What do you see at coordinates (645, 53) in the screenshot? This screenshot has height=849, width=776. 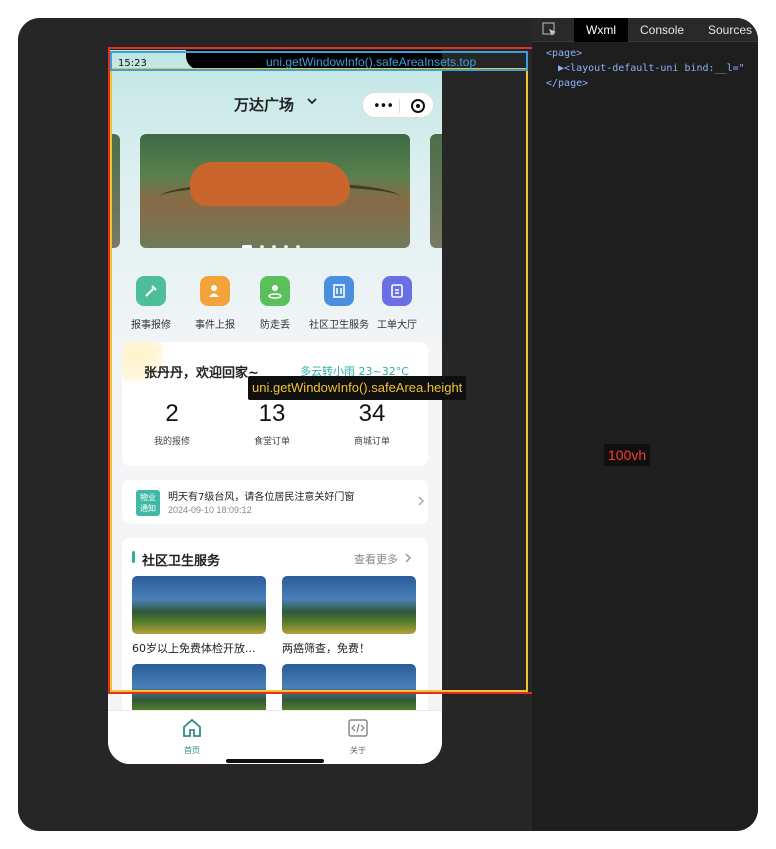 I see `wxml-line: <page>` at bounding box center [645, 53].